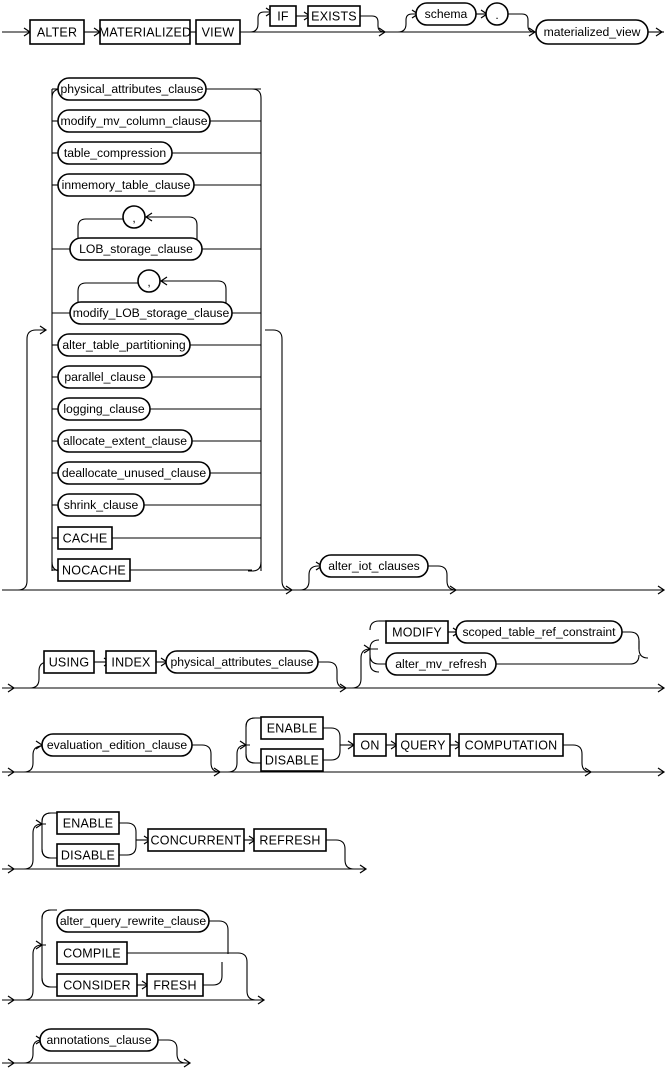 The image size is (668, 1074). I want to click on conc-choice-top-curve, so click(49, 817).